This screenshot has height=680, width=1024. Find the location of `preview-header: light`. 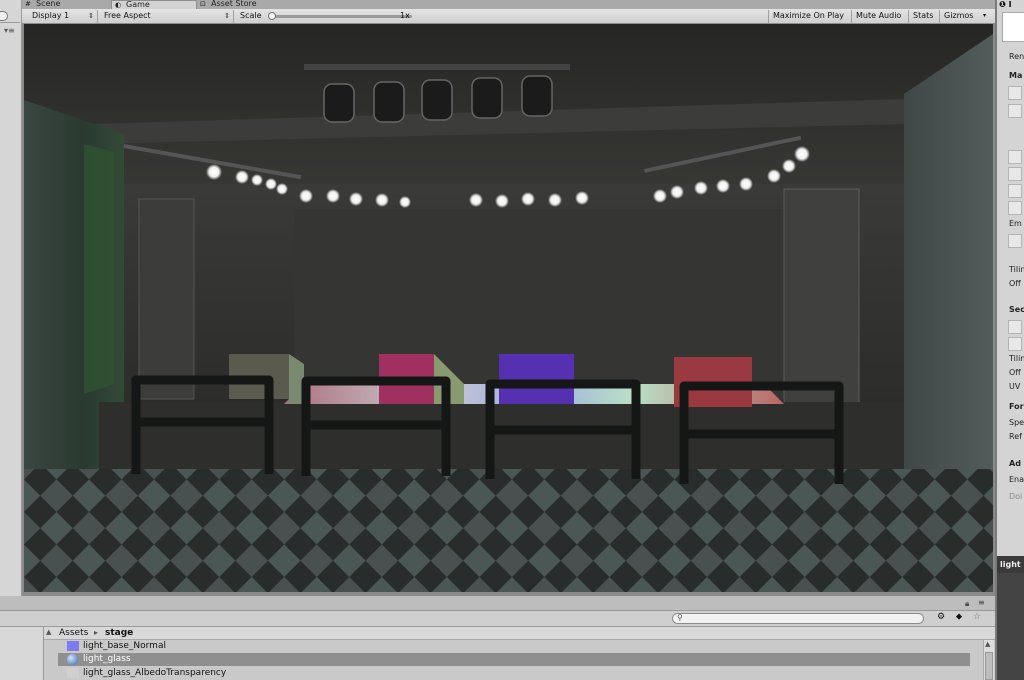

preview-header: light is located at coordinates (1010, 564).